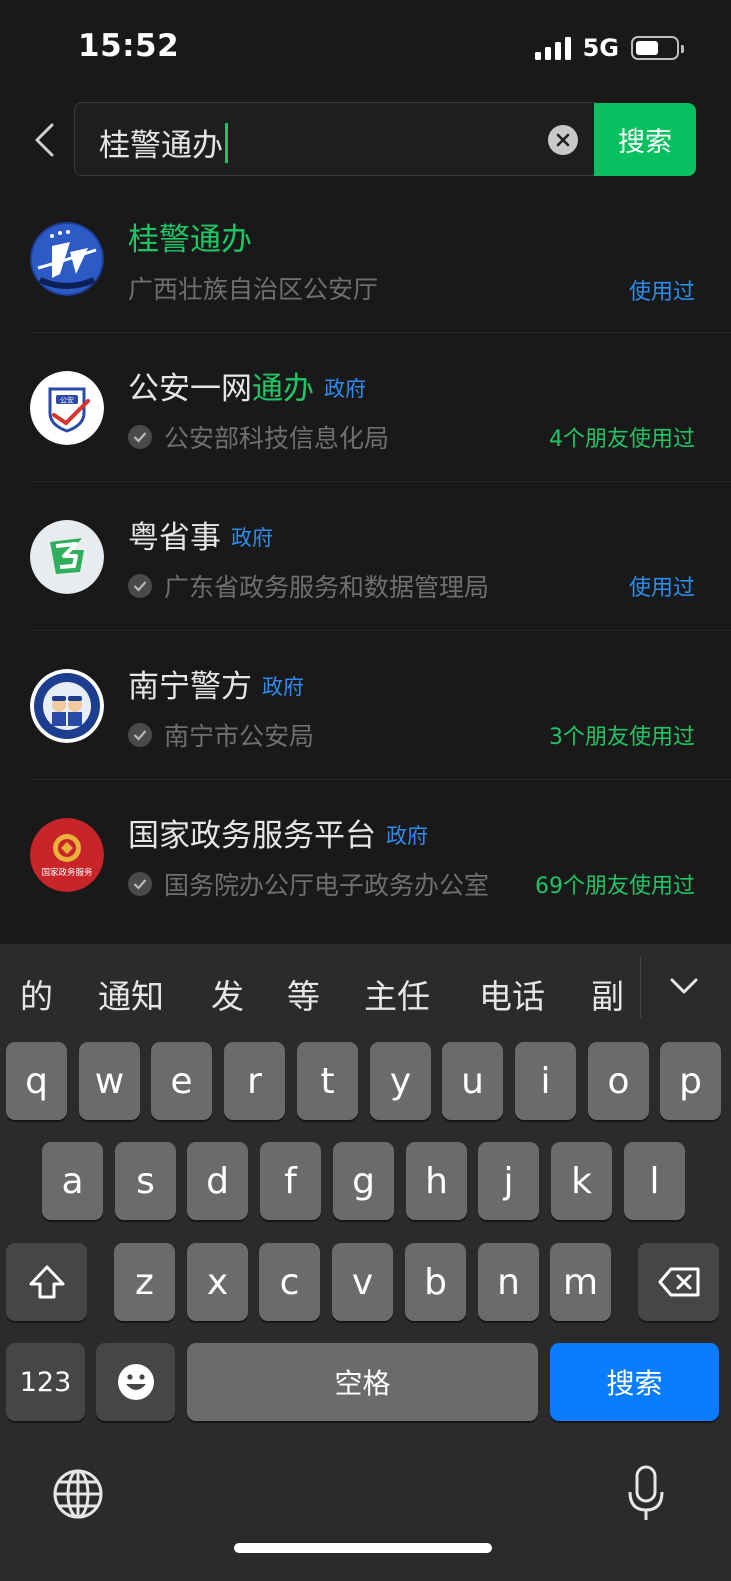 This screenshot has width=731, height=1581. I want to click on key-m: m, so click(580, 1282).